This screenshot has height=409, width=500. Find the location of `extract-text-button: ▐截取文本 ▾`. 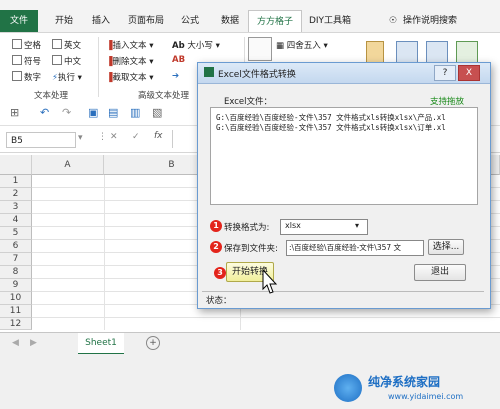

extract-text-button: ▐截取文本 ▾ is located at coordinates (130, 77).